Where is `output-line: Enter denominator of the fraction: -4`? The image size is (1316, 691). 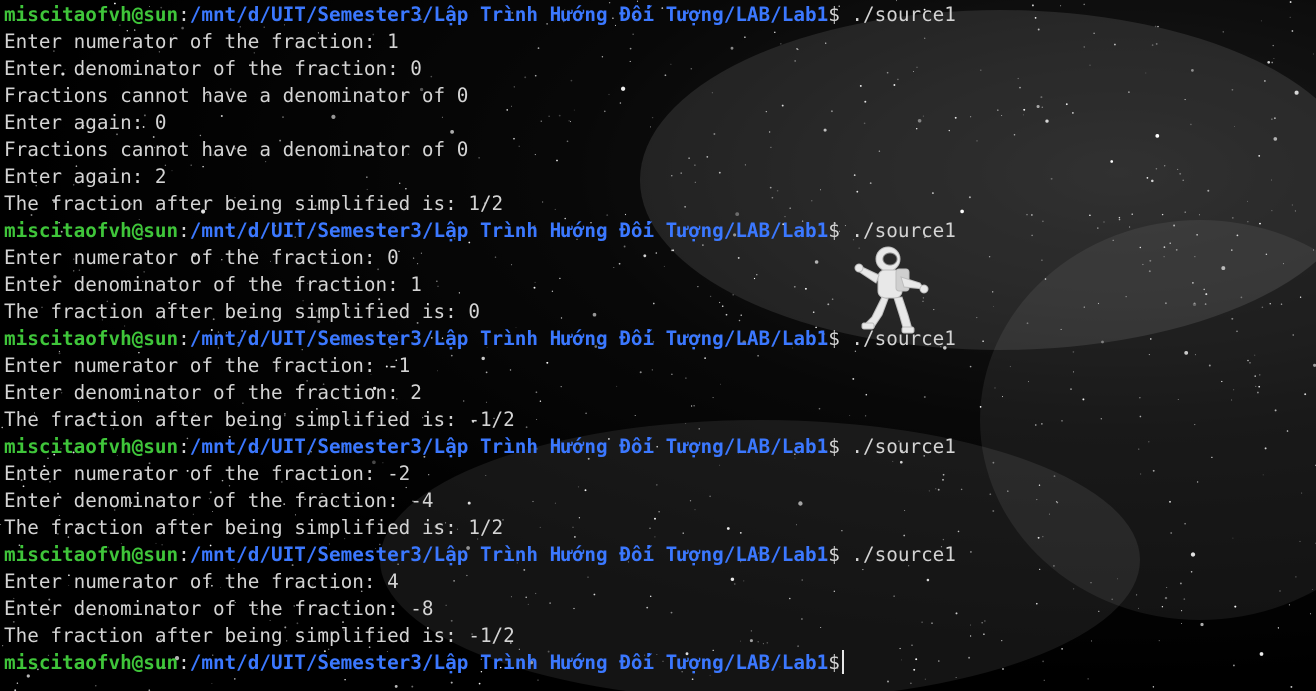 output-line: Enter denominator of the fraction: -4 is located at coordinates (219, 500).